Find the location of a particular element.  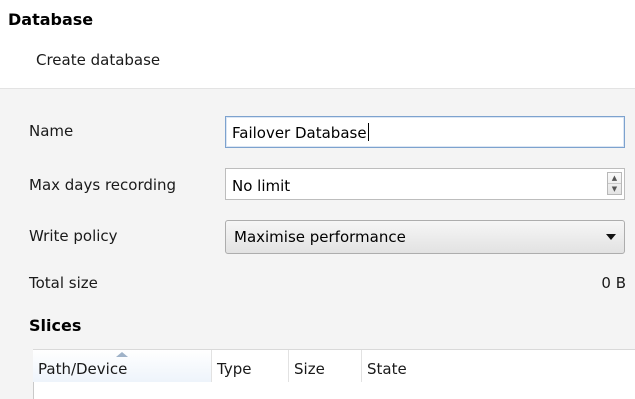

name-input-value: Failover Database is located at coordinates (299, 133).